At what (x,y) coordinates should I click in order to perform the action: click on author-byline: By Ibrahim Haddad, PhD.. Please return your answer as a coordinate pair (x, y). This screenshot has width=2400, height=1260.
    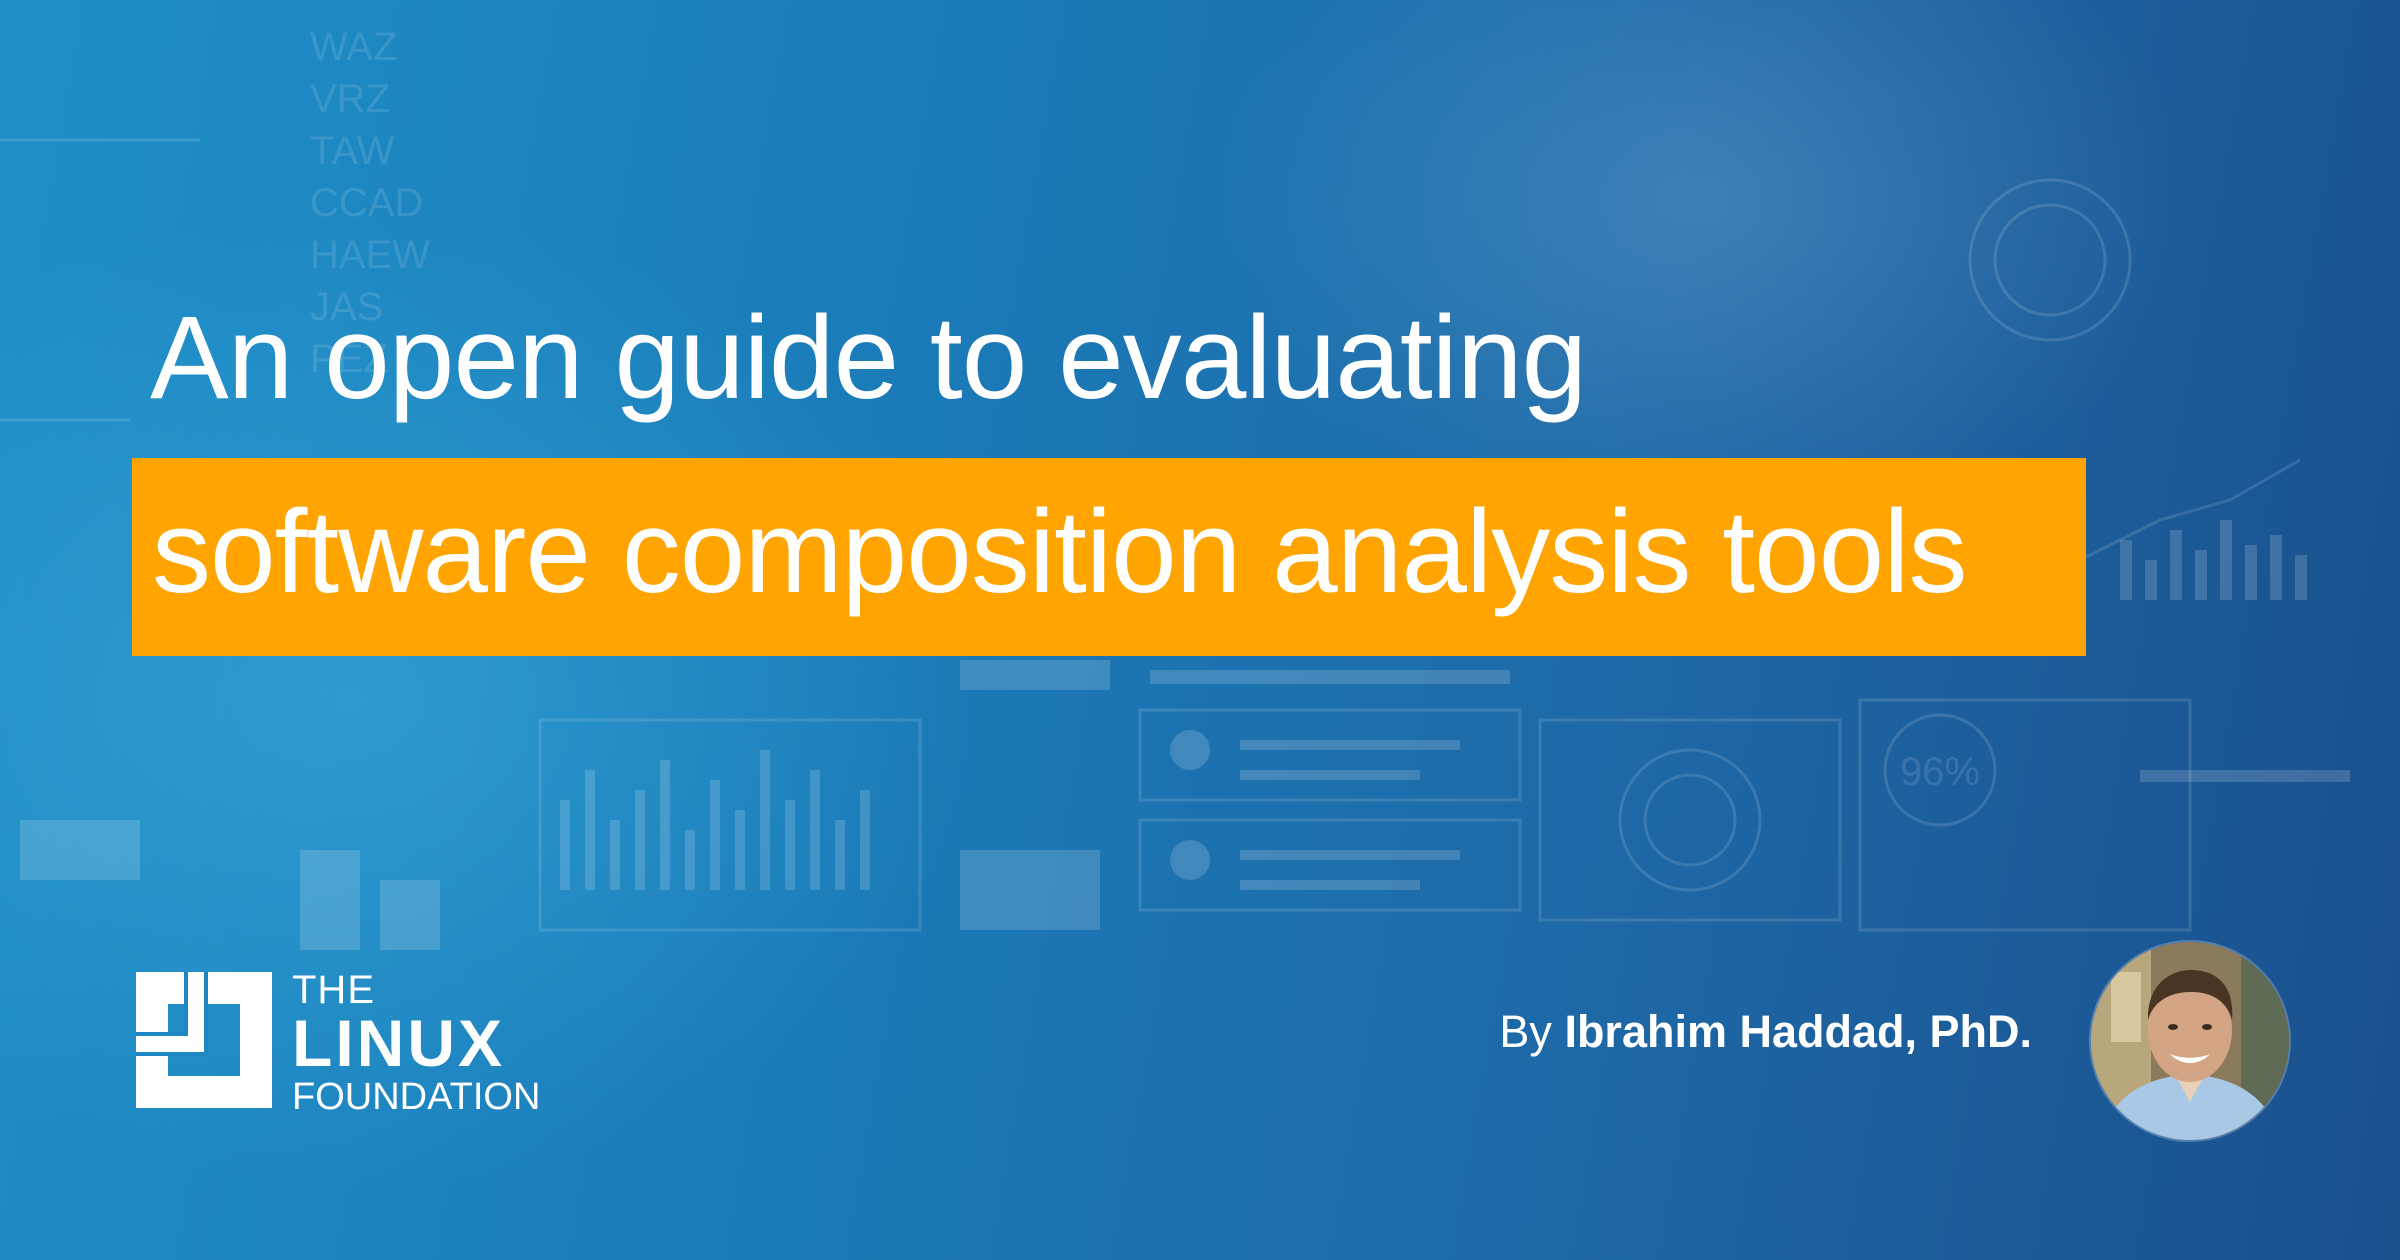
    Looking at the image, I should click on (1765, 1032).